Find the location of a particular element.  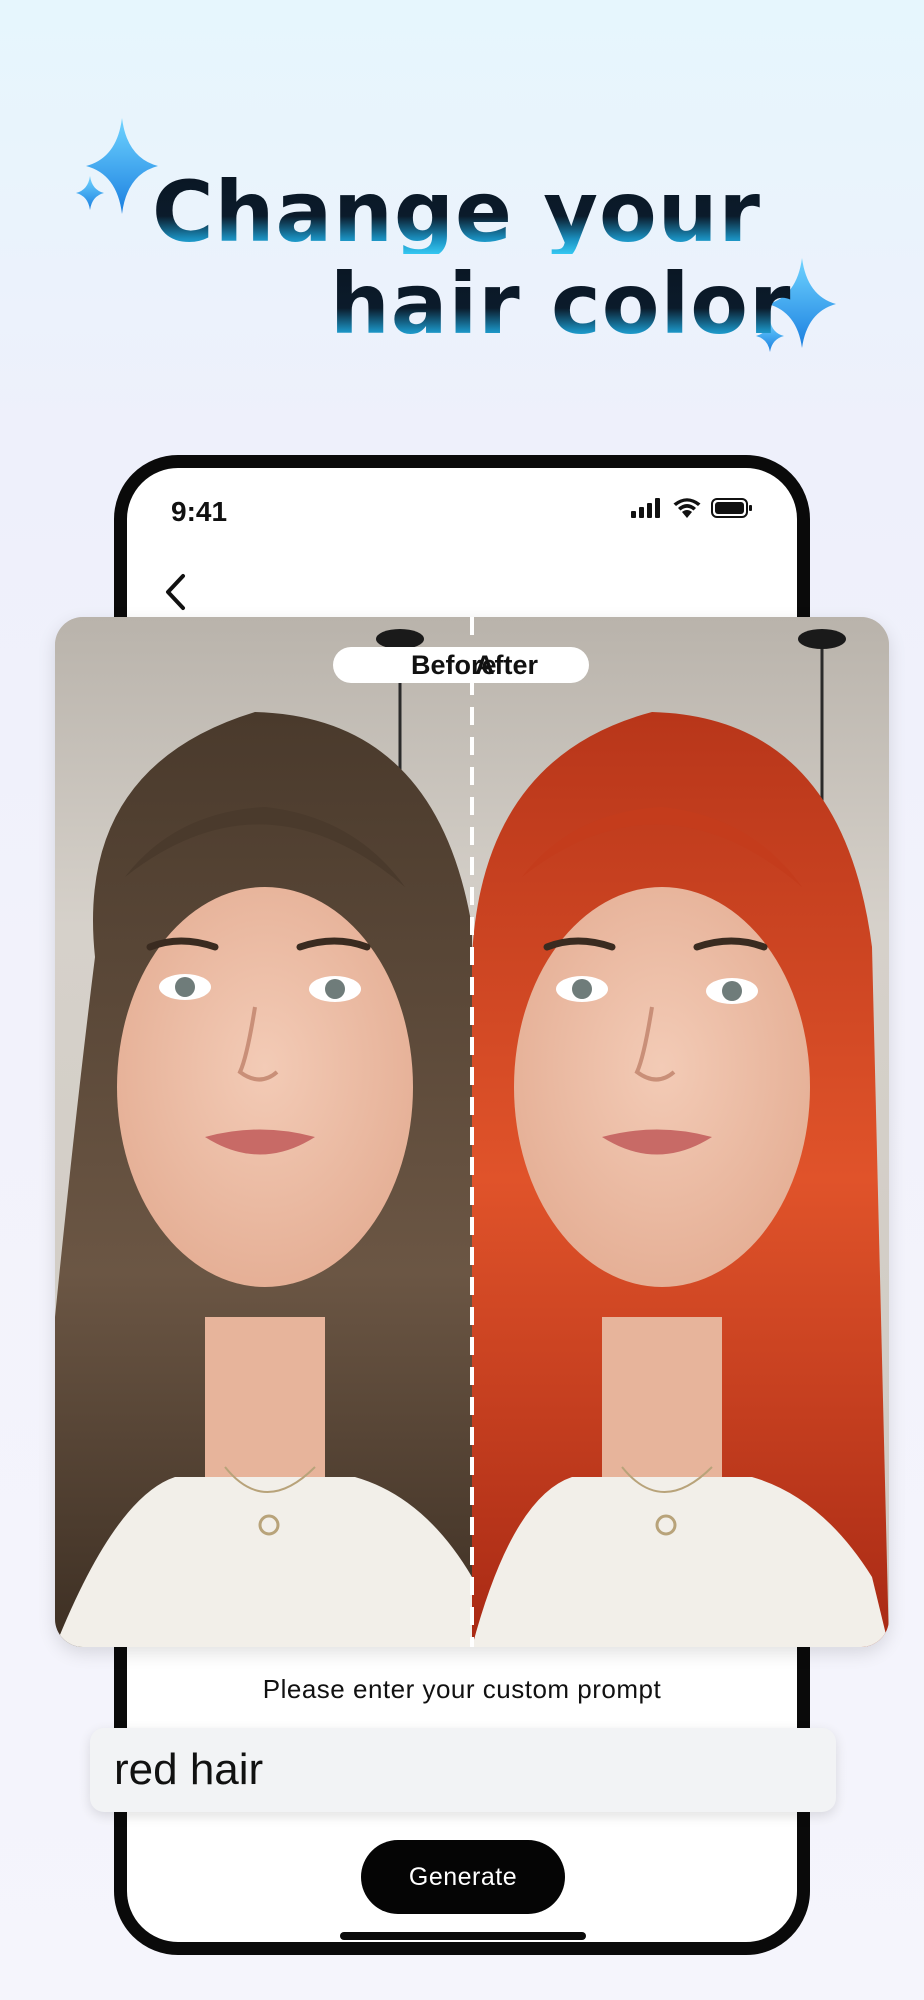

home-indicator is located at coordinates (463, 1936).